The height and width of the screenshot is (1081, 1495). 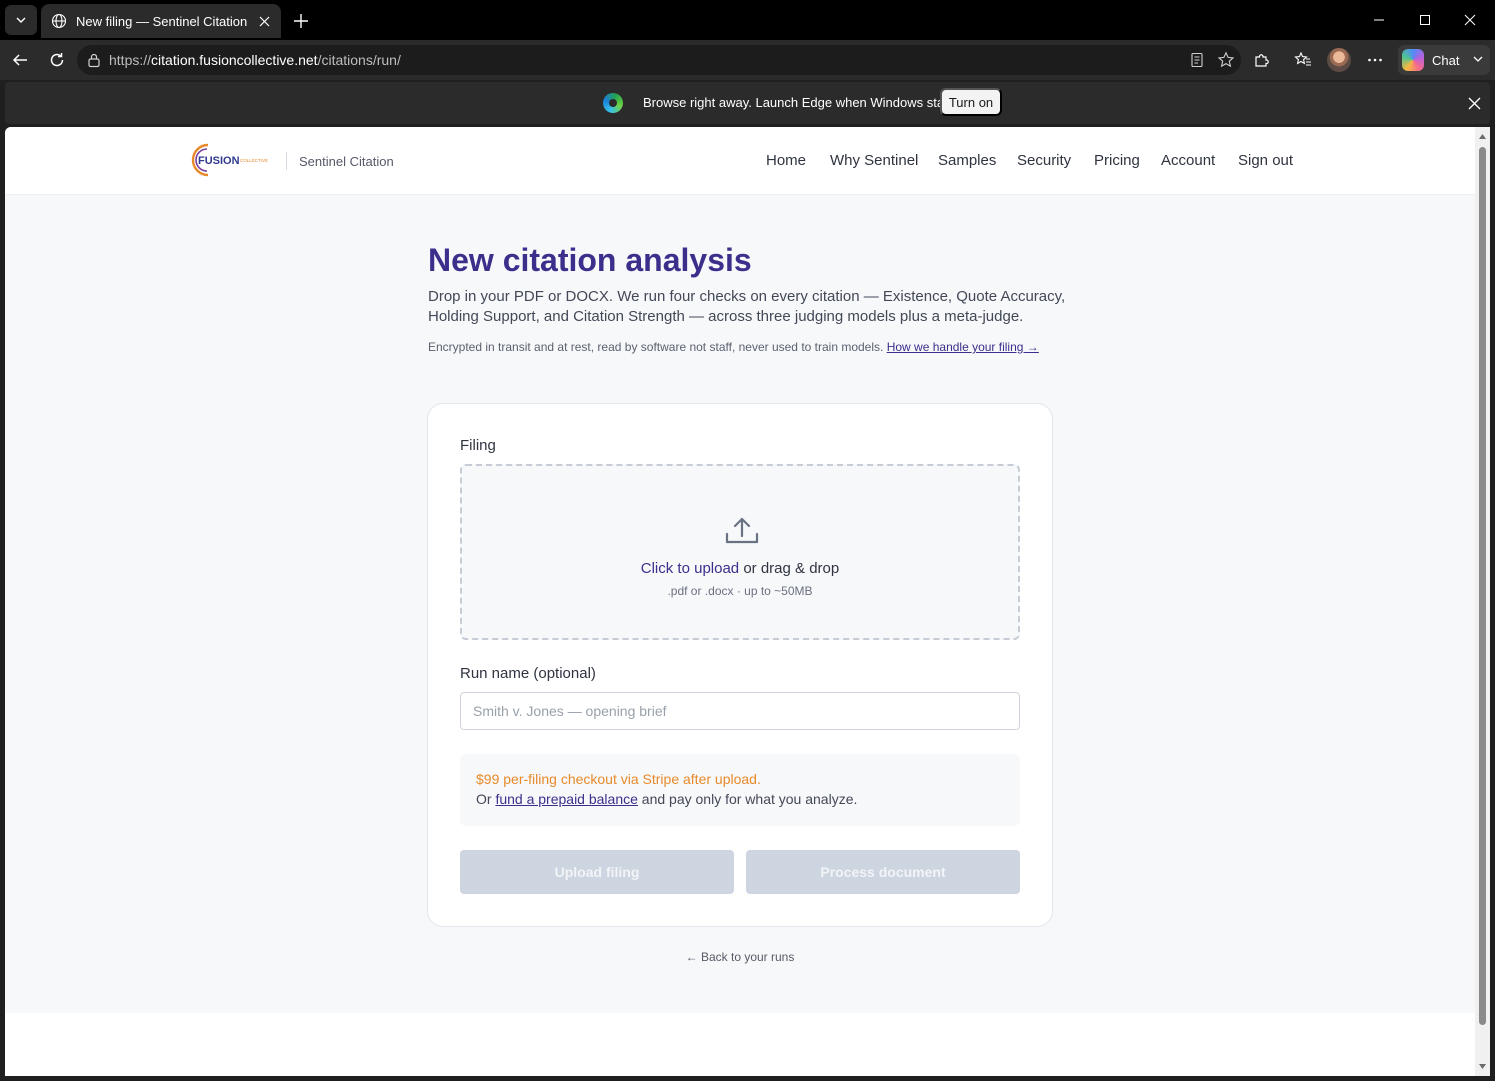 What do you see at coordinates (971, 102) in the screenshot?
I see `turn-on-button: Turn on` at bounding box center [971, 102].